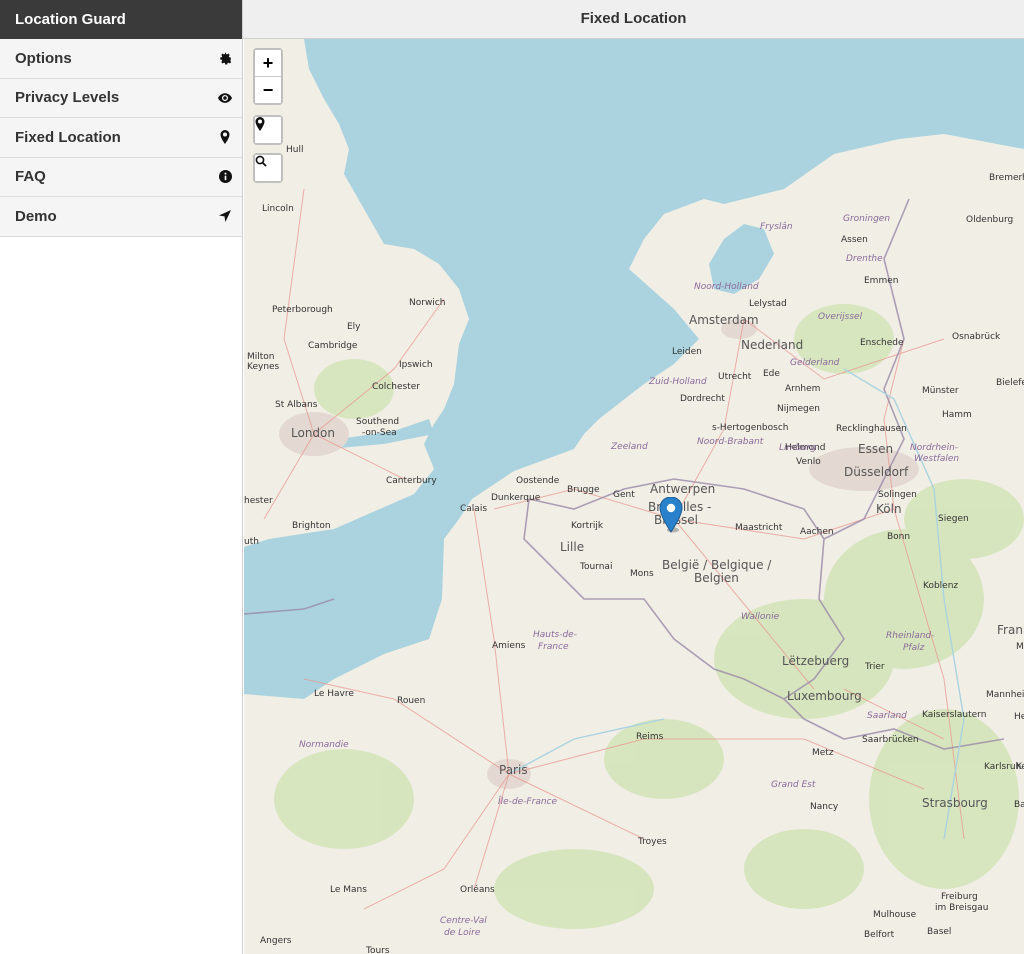 This screenshot has height=954, width=1024. I want to click on city-label: Mons, so click(642, 574).